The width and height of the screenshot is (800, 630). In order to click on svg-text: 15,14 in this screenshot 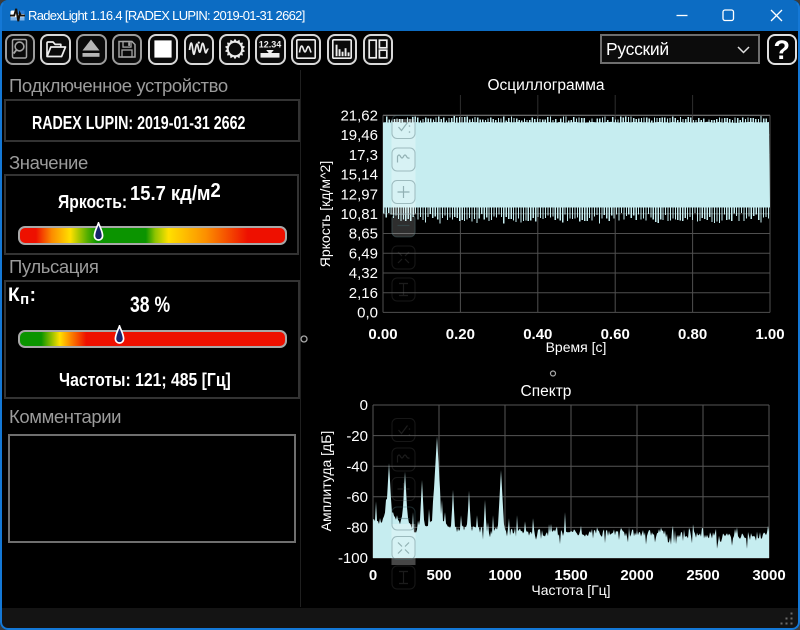, I will do `click(359, 175)`.